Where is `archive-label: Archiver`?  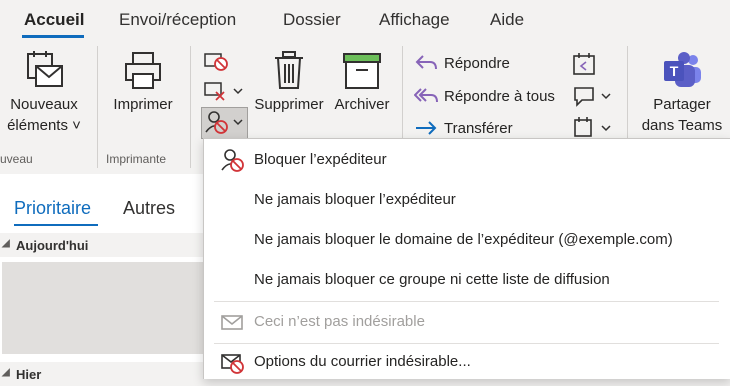
archive-label: Archiver is located at coordinates (362, 104).